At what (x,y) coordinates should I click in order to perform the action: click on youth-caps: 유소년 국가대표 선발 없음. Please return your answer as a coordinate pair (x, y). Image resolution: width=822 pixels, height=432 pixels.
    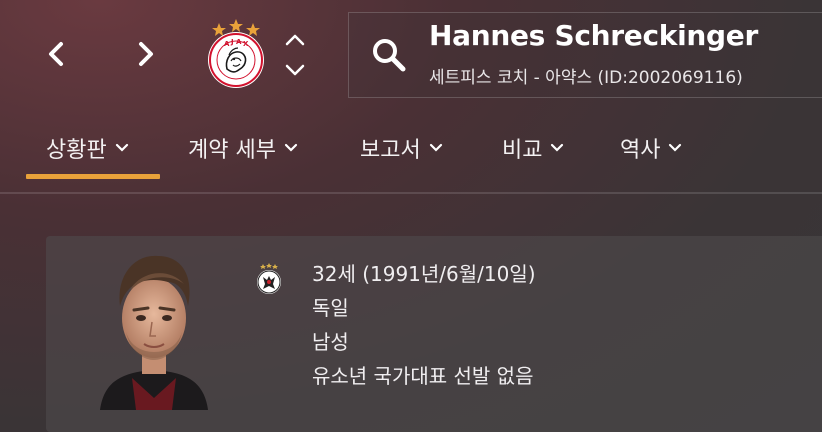
    Looking at the image, I should click on (423, 376).